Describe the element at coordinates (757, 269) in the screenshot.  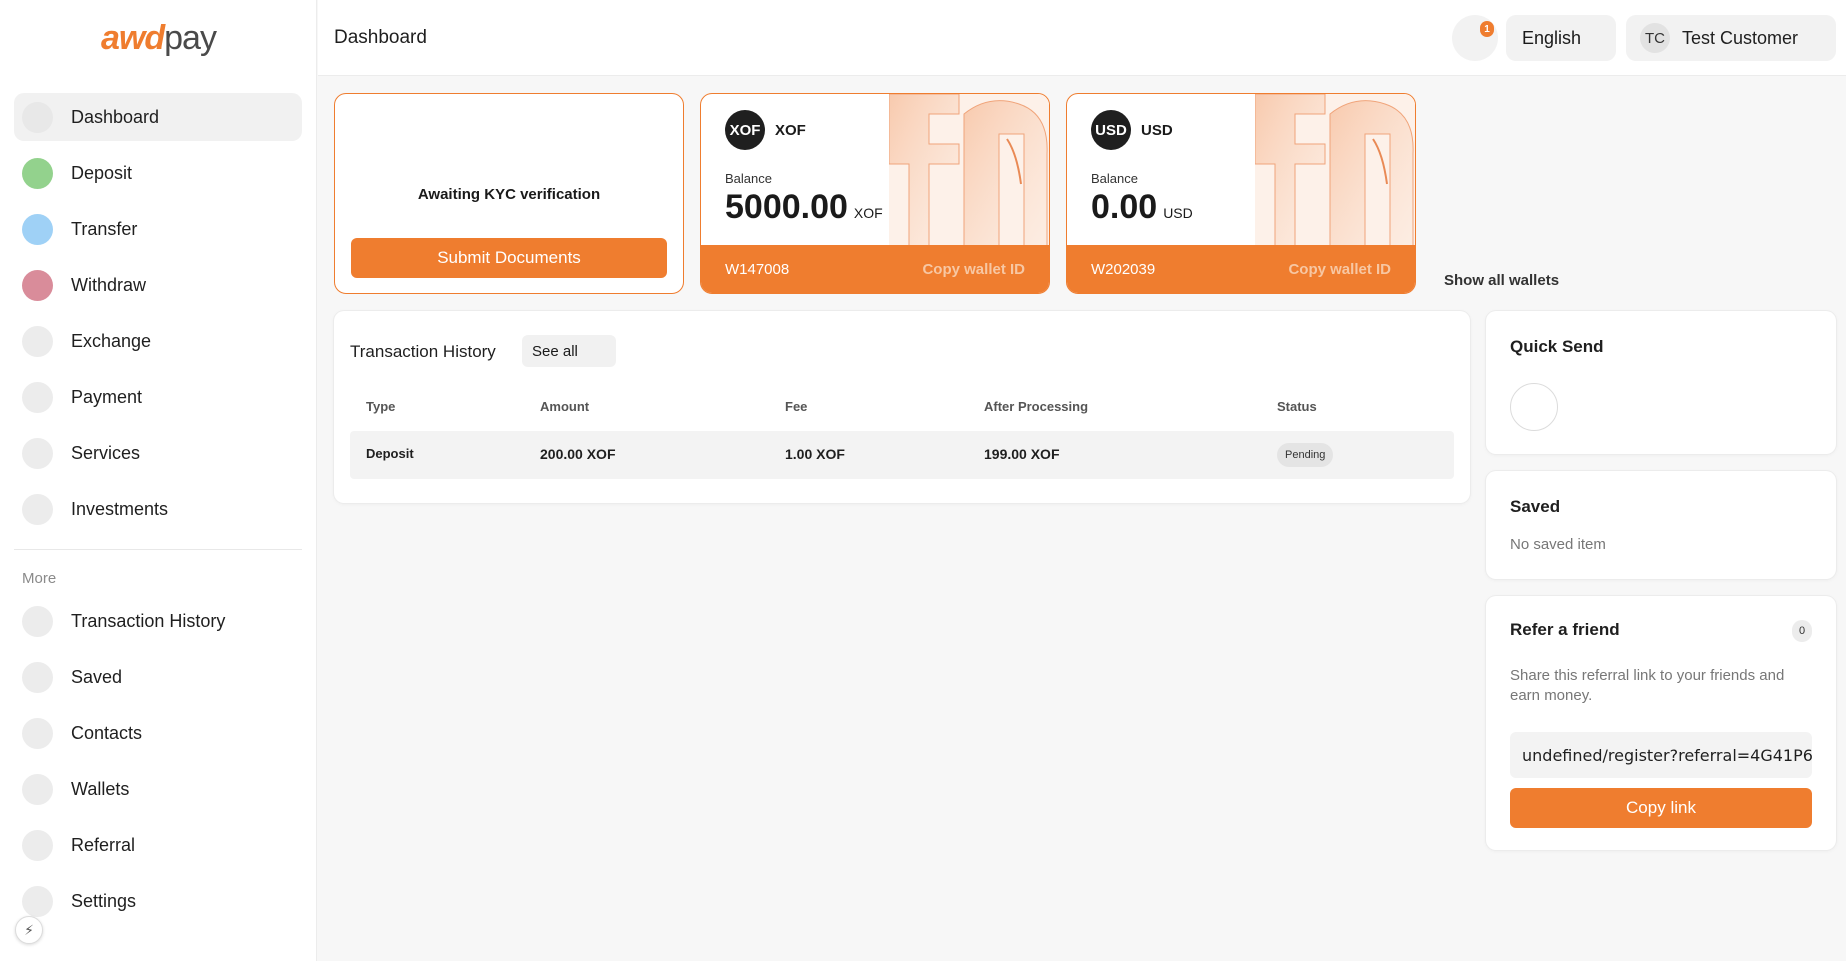
I see `wallet-id: W147008` at that location.